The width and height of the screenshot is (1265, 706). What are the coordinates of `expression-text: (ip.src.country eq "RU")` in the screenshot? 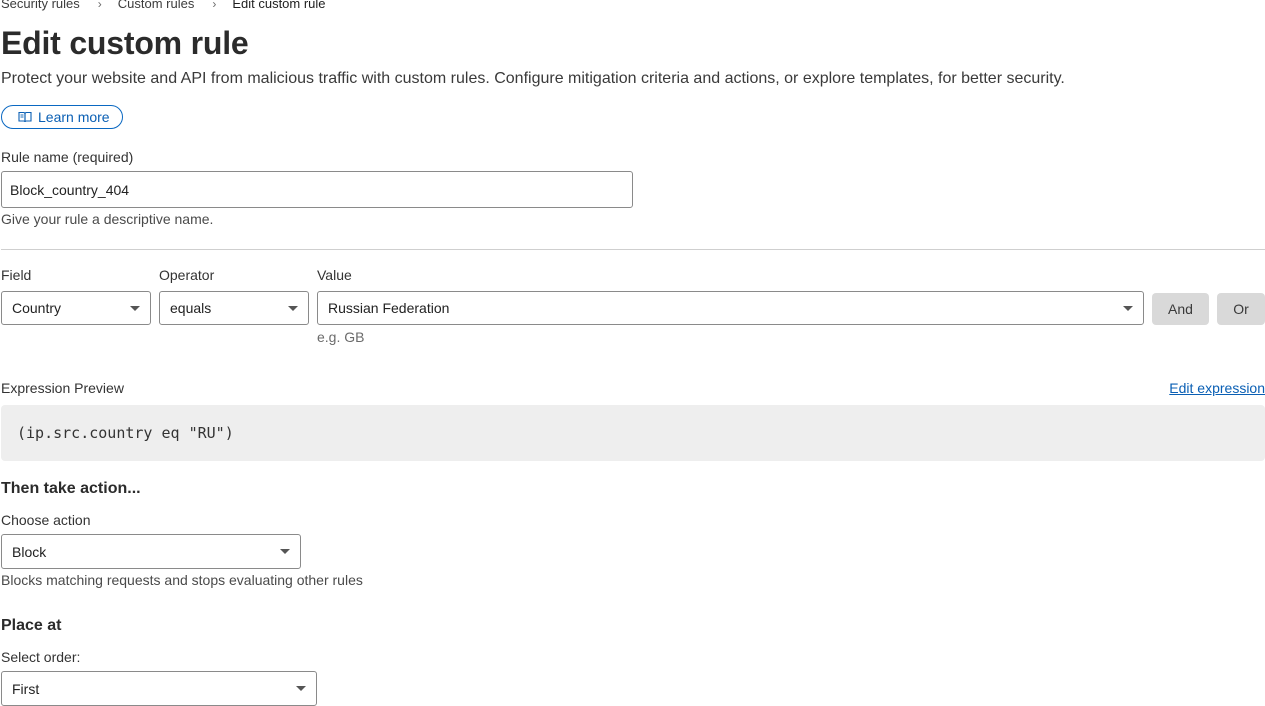 It's located at (125, 433).